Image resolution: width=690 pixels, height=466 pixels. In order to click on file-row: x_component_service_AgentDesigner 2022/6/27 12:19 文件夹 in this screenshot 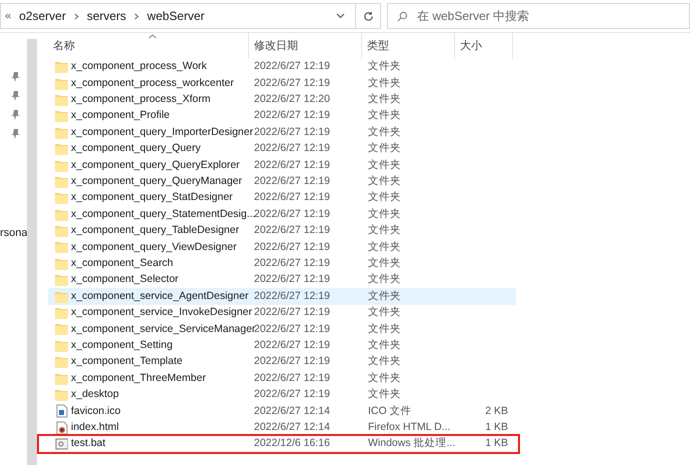, I will do `click(282, 296)`.